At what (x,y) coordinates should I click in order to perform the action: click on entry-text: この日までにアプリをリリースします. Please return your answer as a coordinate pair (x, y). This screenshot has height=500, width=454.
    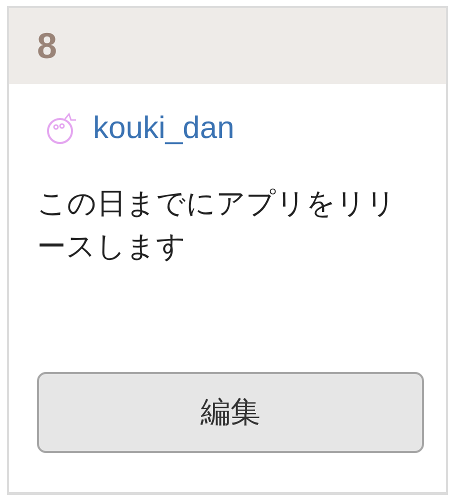
    Looking at the image, I should click on (217, 225).